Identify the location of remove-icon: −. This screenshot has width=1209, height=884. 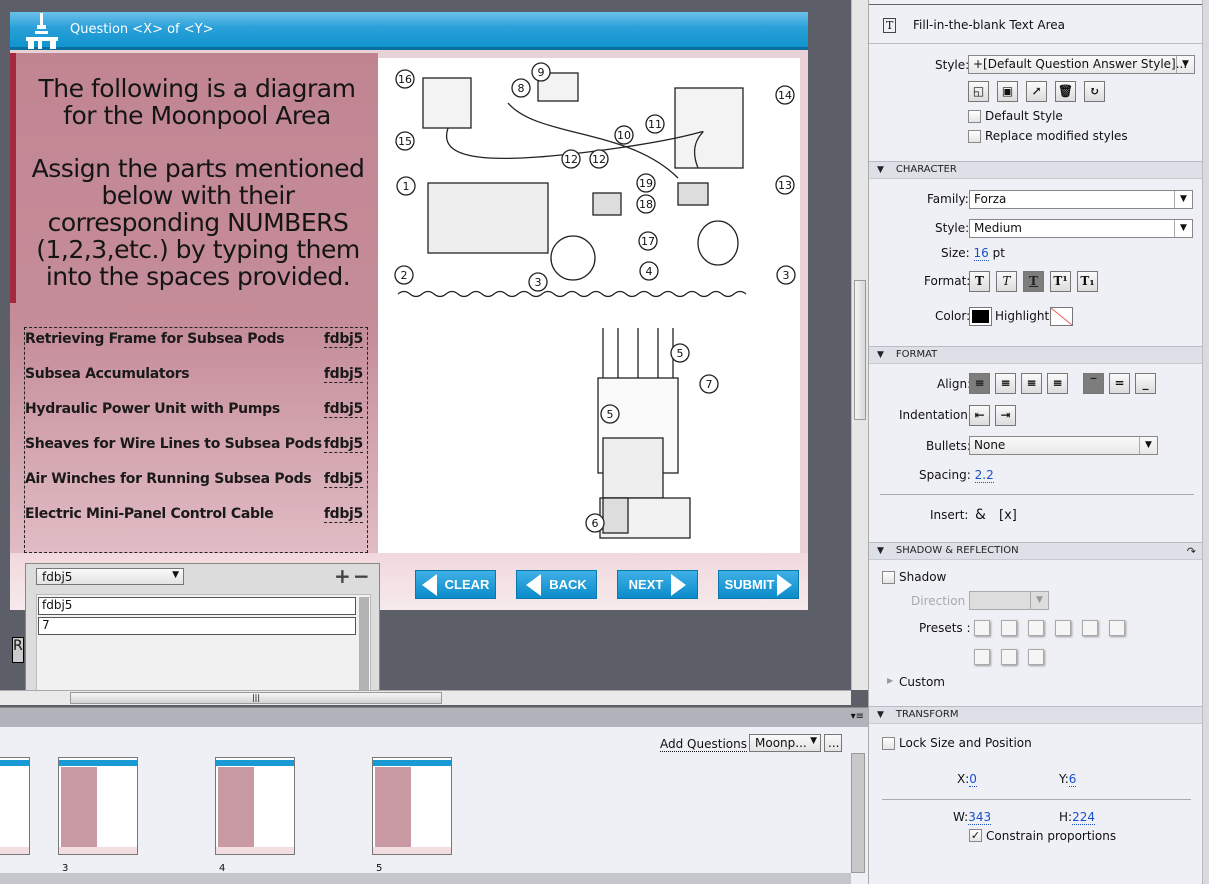
(361, 576).